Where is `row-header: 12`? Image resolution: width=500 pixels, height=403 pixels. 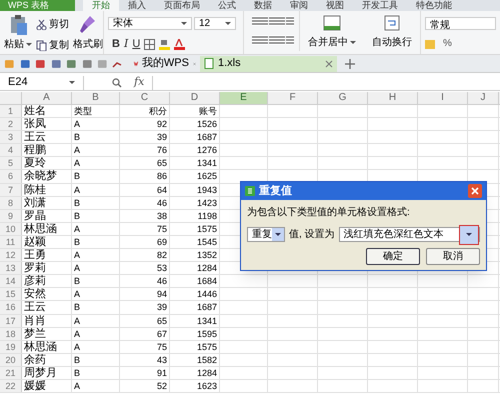 row-header: 12 is located at coordinates (11, 255).